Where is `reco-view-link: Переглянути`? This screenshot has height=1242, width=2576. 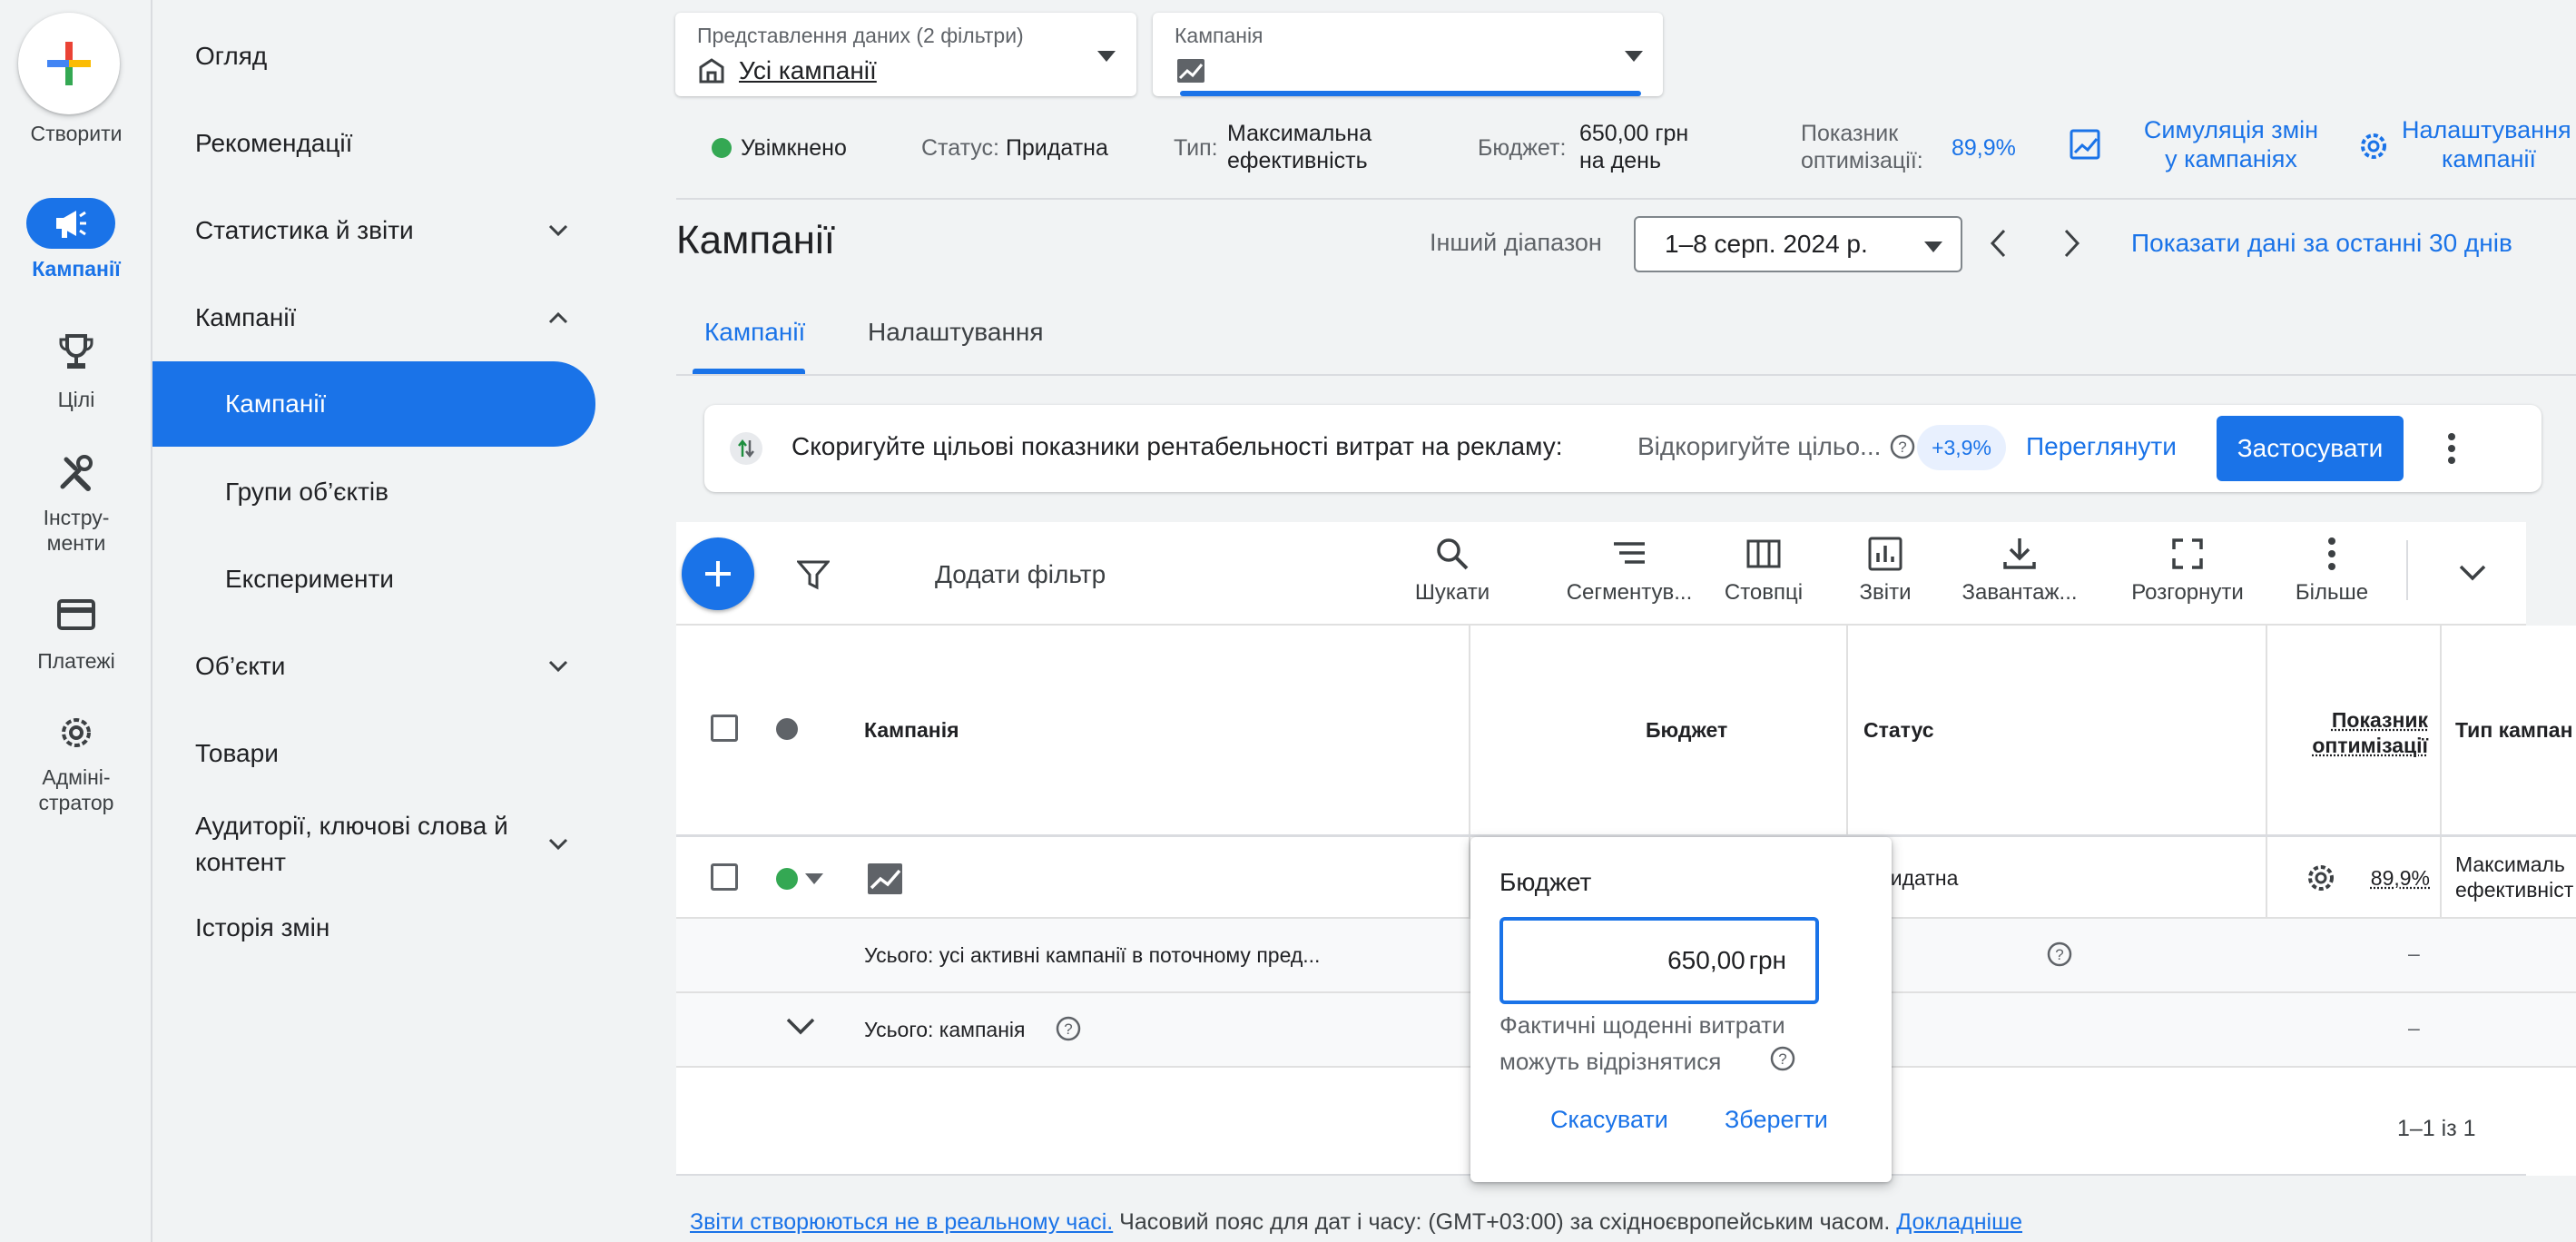
reco-view-link: Переглянути is located at coordinates (2101, 447).